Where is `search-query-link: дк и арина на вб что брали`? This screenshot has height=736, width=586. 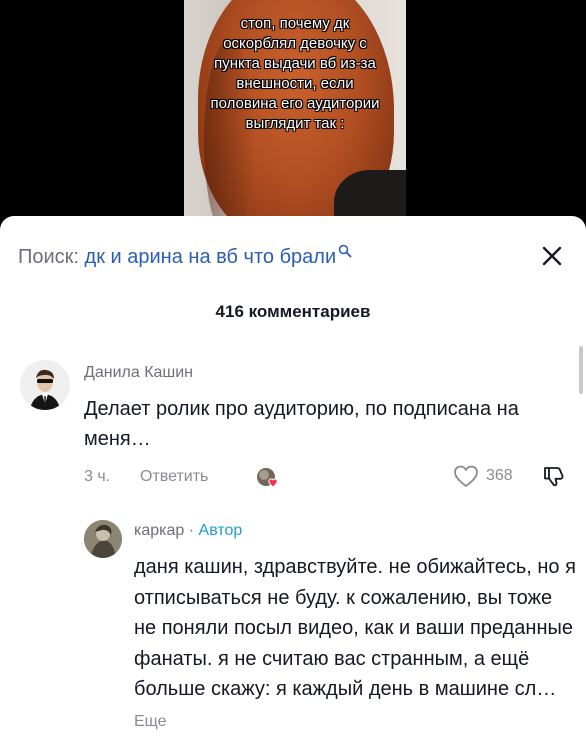
search-query-link: дк и арина на вб что брали is located at coordinates (211, 257).